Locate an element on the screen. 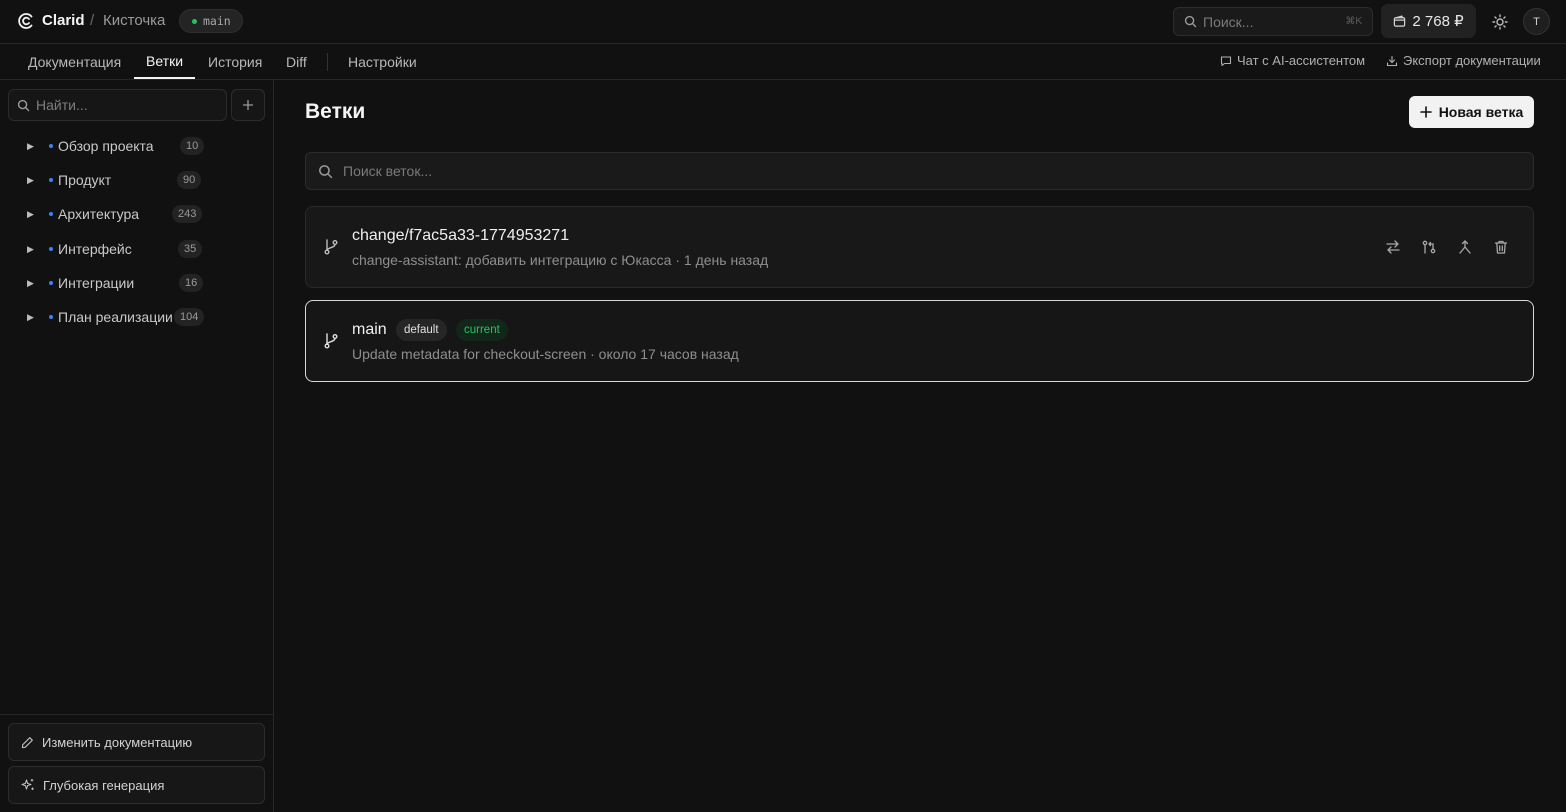 The width and height of the screenshot is (1566, 812). global-search: Поиск... ⌘K is located at coordinates (1273, 21).